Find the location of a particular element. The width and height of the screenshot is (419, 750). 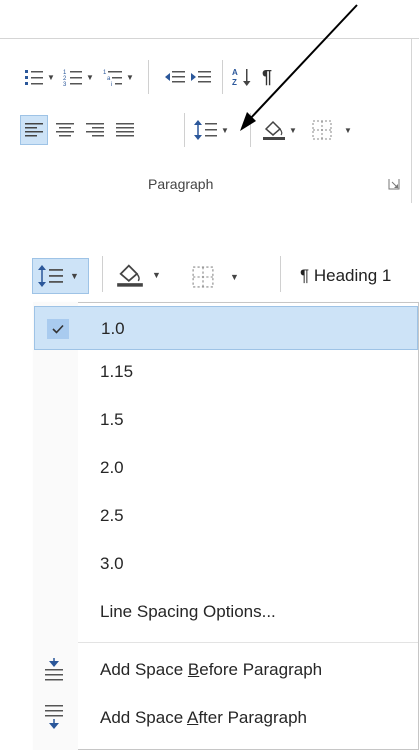

menu-item-label: Add Space After Paragraph is located at coordinates (203, 718).